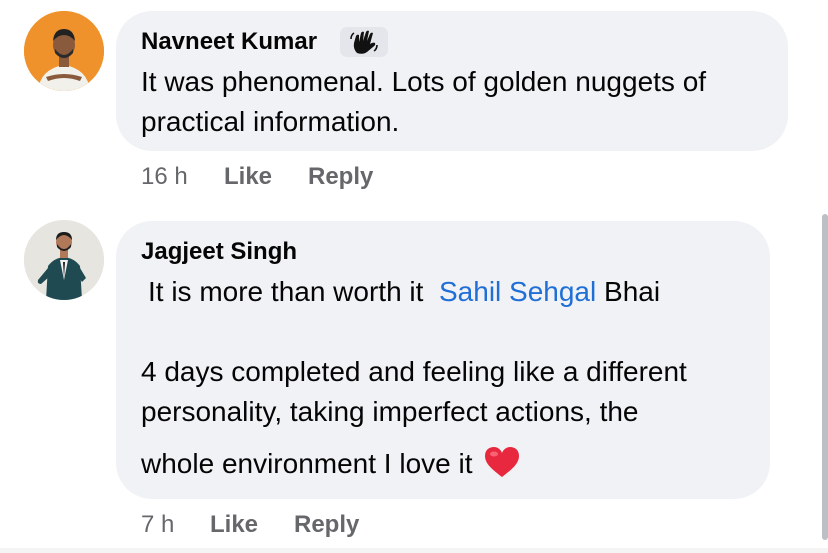 The width and height of the screenshot is (828, 553). I want to click on comment-author-name: Jagjeet Singh, so click(219, 252).